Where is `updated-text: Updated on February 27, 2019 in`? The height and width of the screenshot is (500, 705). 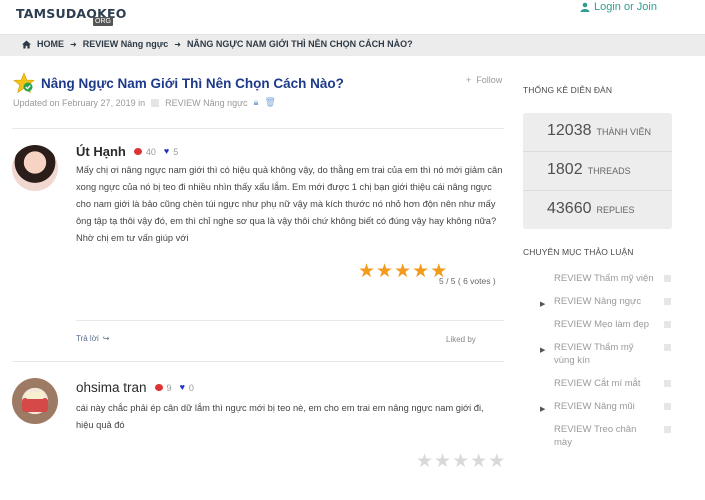 updated-text: Updated on February 27, 2019 in is located at coordinates (79, 102).